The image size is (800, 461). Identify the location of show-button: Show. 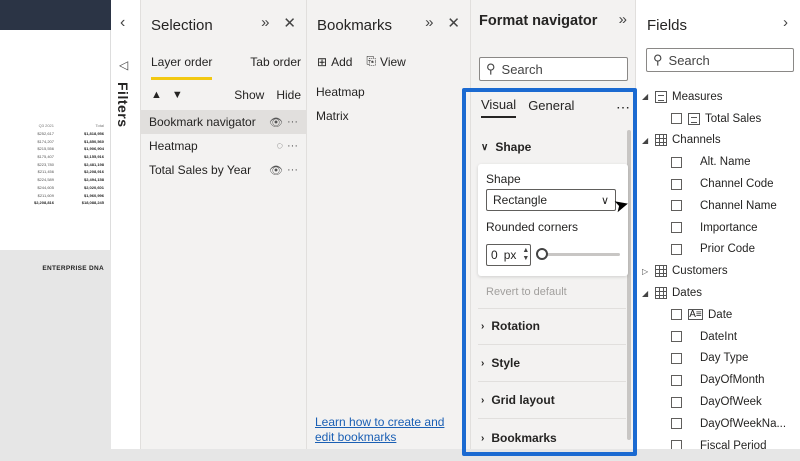
(249, 95).